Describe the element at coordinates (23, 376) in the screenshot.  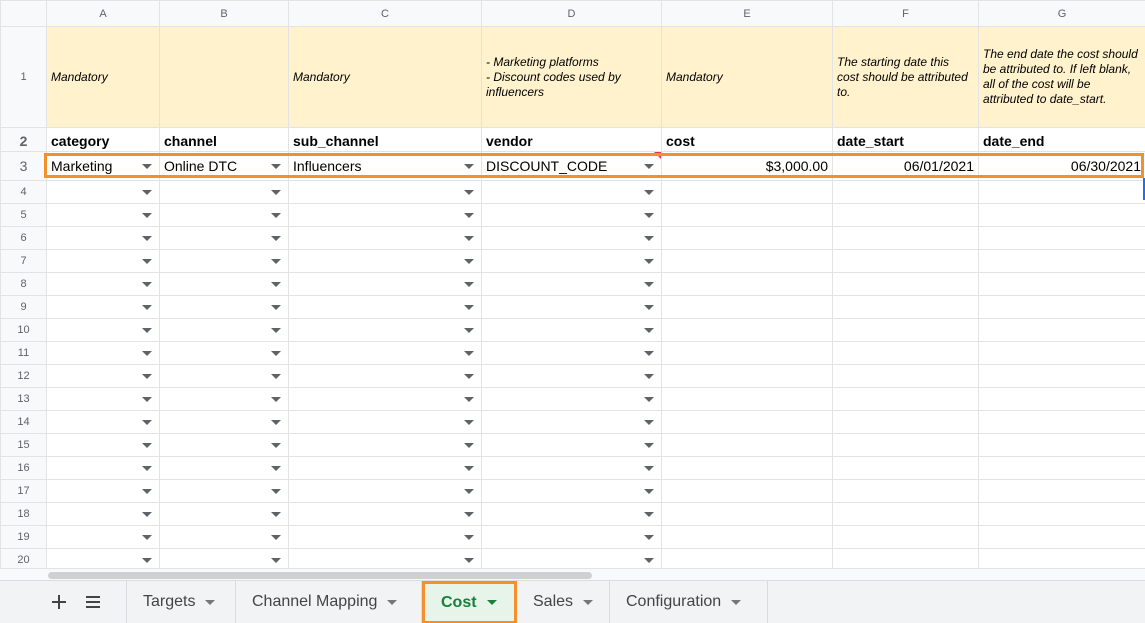
I see `row-header: 12` at that location.